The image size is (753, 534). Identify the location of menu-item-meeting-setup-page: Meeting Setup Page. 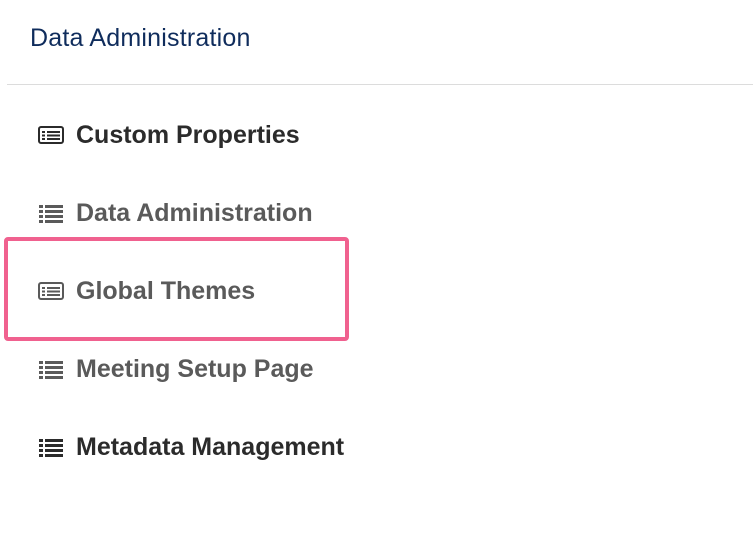
(176, 369).